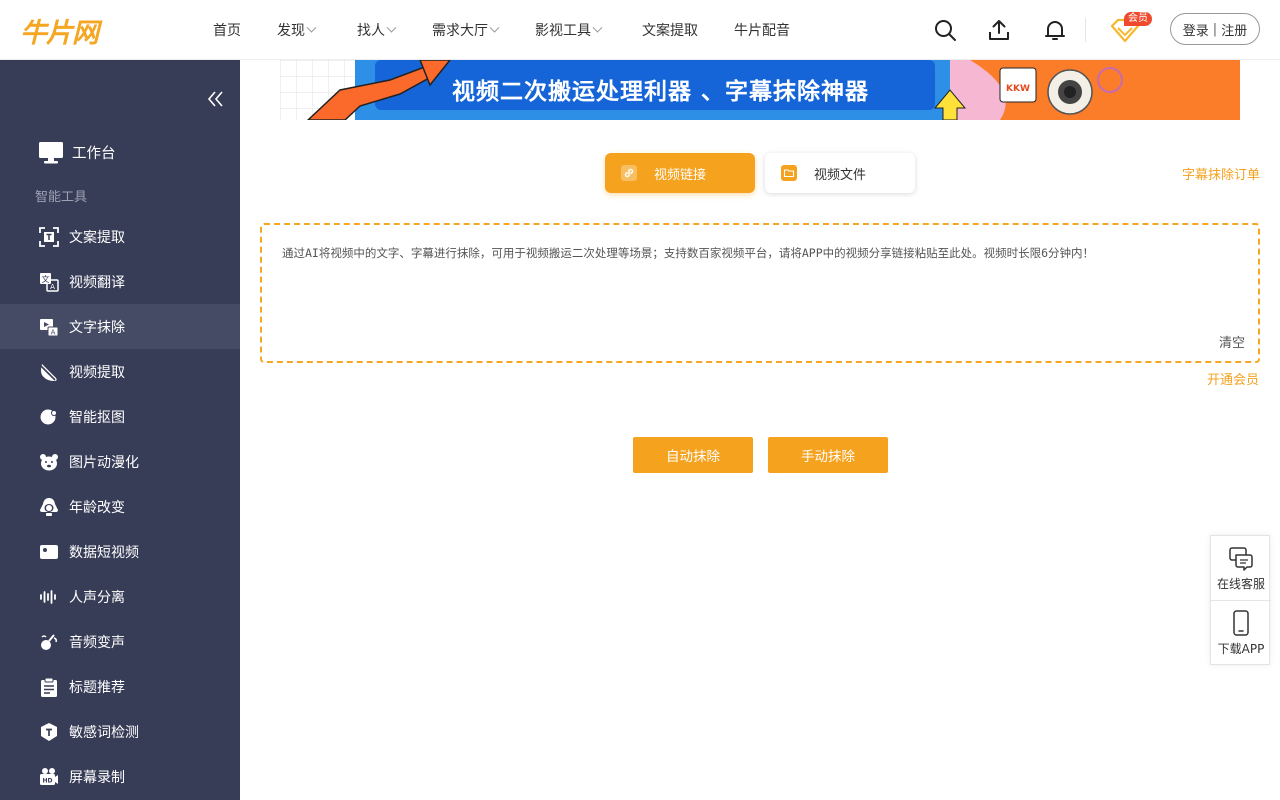 The height and width of the screenshot is (800, 1280). What do you see at coordinates (97, 507) in the screenshot?
I see `sidebar-item-label: 年龄改变` at bounding box center [97, 507].